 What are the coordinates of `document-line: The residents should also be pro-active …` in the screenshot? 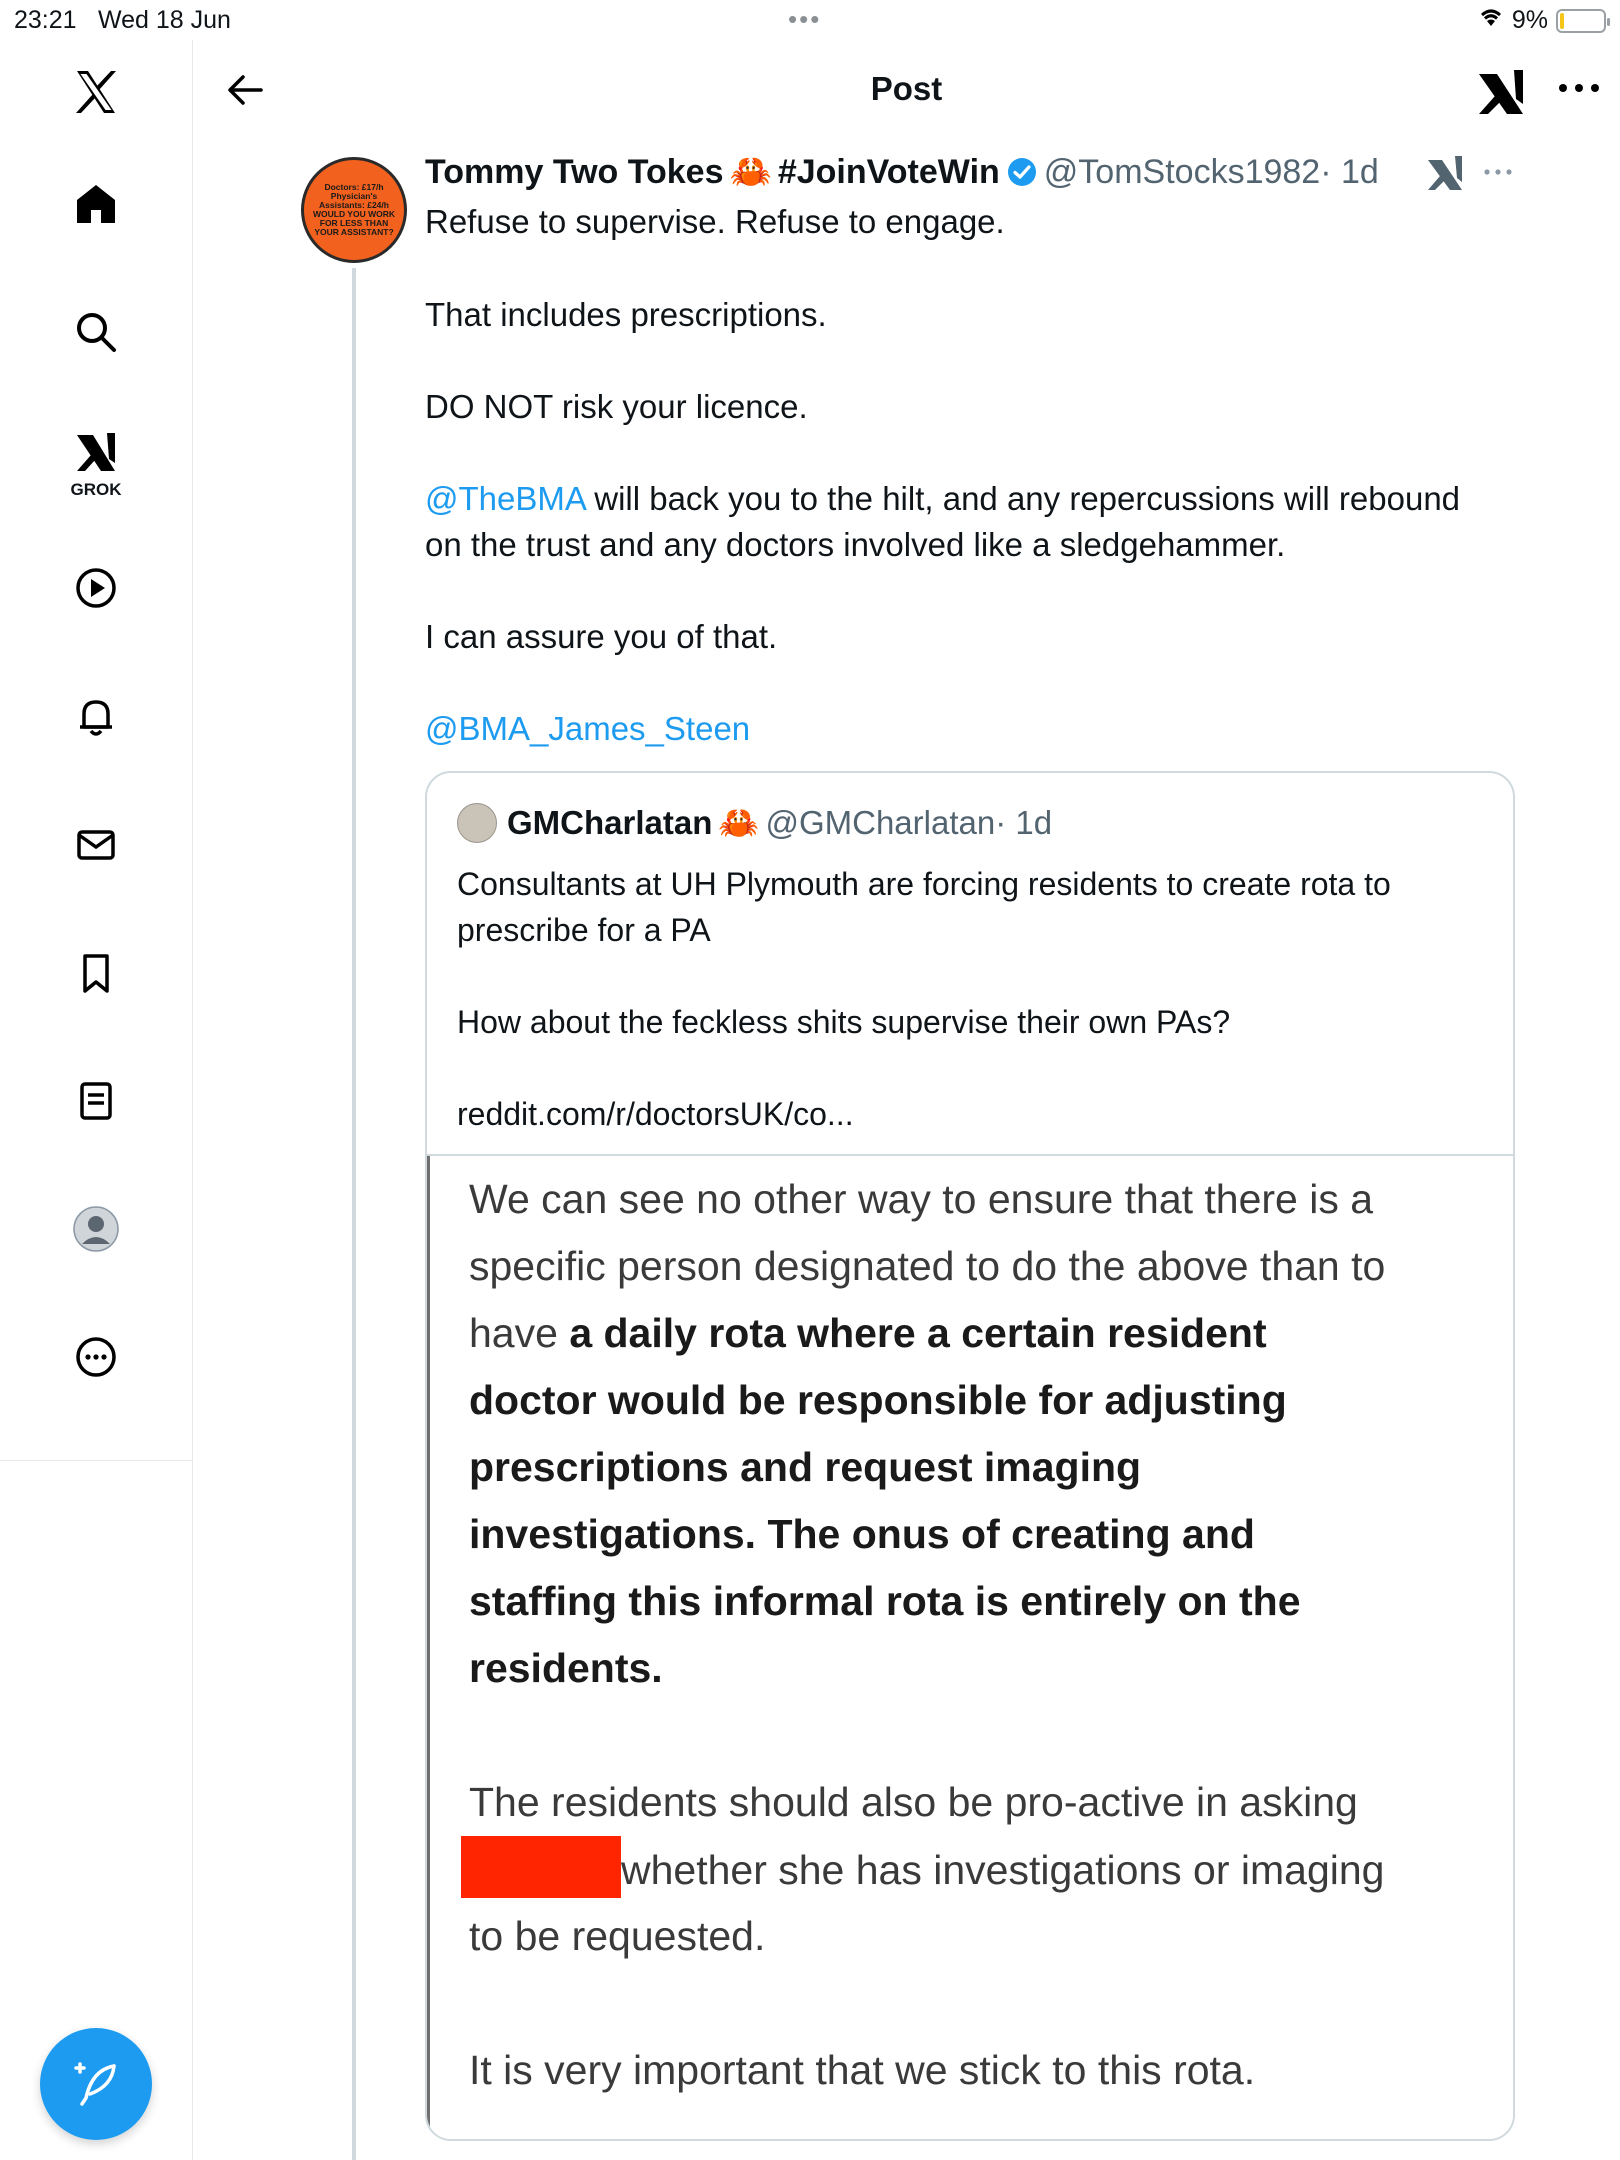 It's located at (913, 1802).